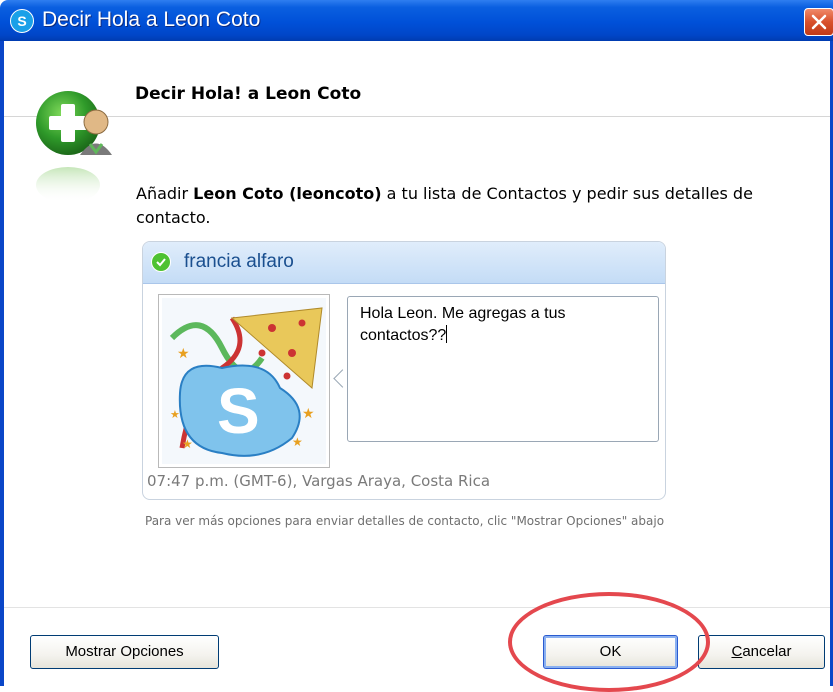 The height and width of the screenshot is (692, 833). I want to click on online-status-icon, so click(161, 262).